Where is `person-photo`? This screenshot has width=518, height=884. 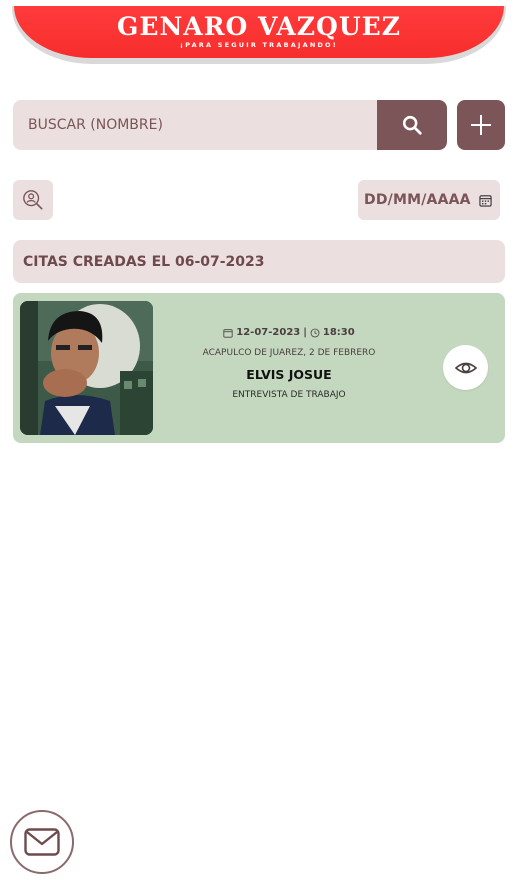 person-photo is located at coordinates (86, 368).